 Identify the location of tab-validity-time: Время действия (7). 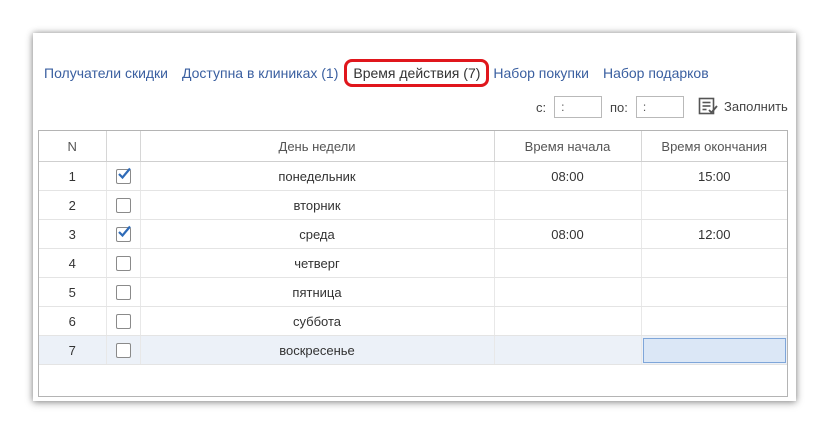
(417, 73).